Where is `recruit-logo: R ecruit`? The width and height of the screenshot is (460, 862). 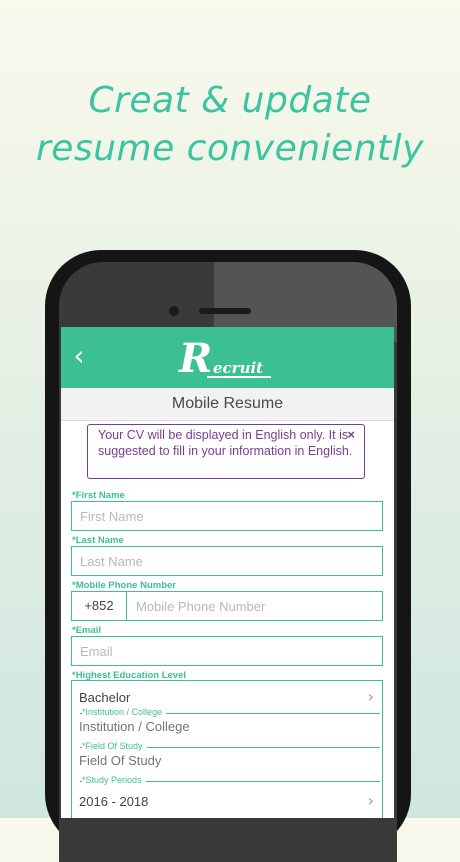 recruit-logo: R ecruit is located at coordinates (227, 359).